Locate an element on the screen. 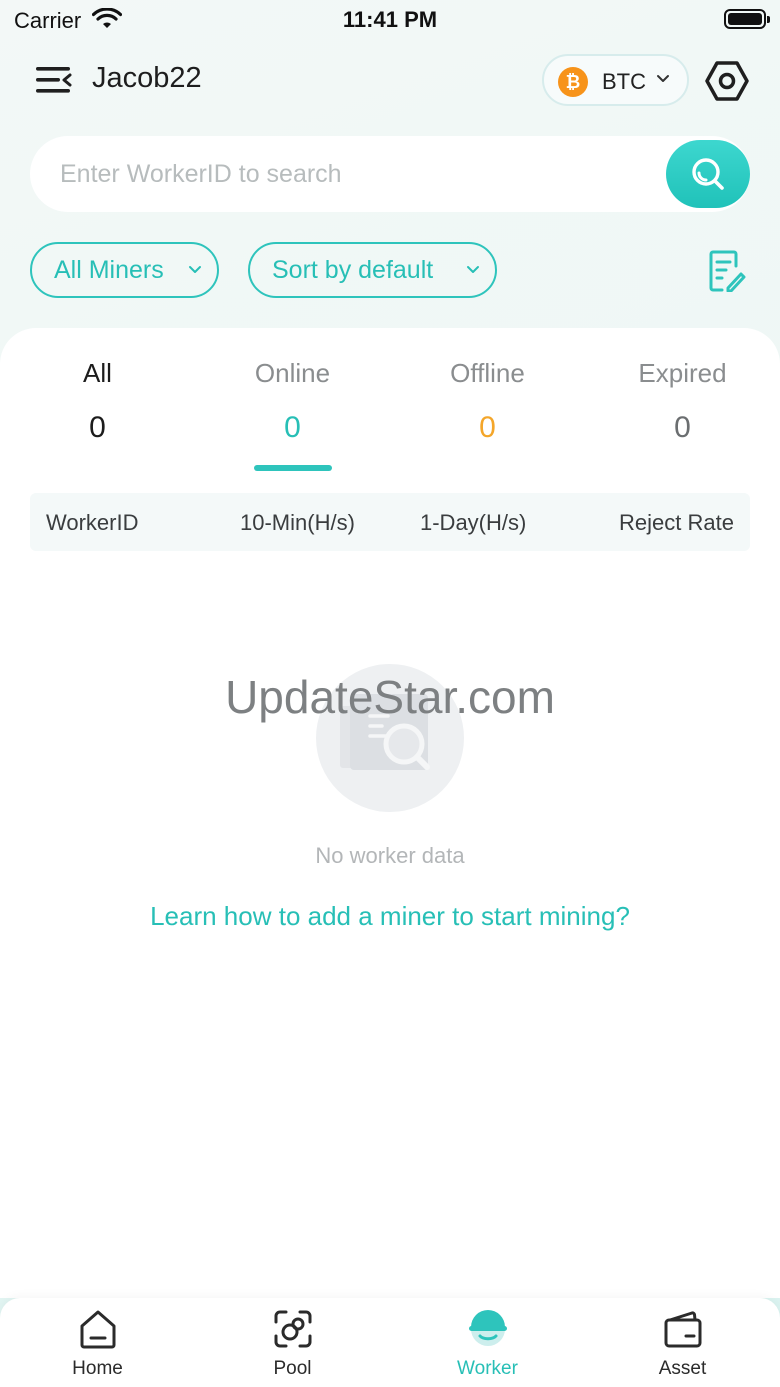 The height and width of the screenshot is (1387, 780). wallet-icon is located at coordinates (682, 1329).